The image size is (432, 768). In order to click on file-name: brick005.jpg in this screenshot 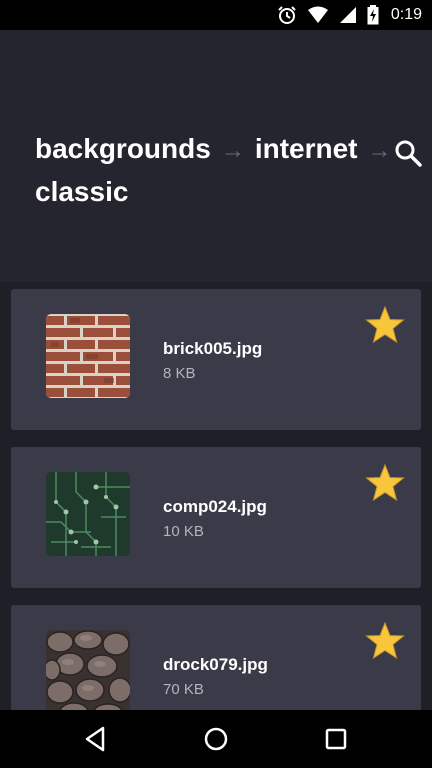, I will do `click(213, 348)`.